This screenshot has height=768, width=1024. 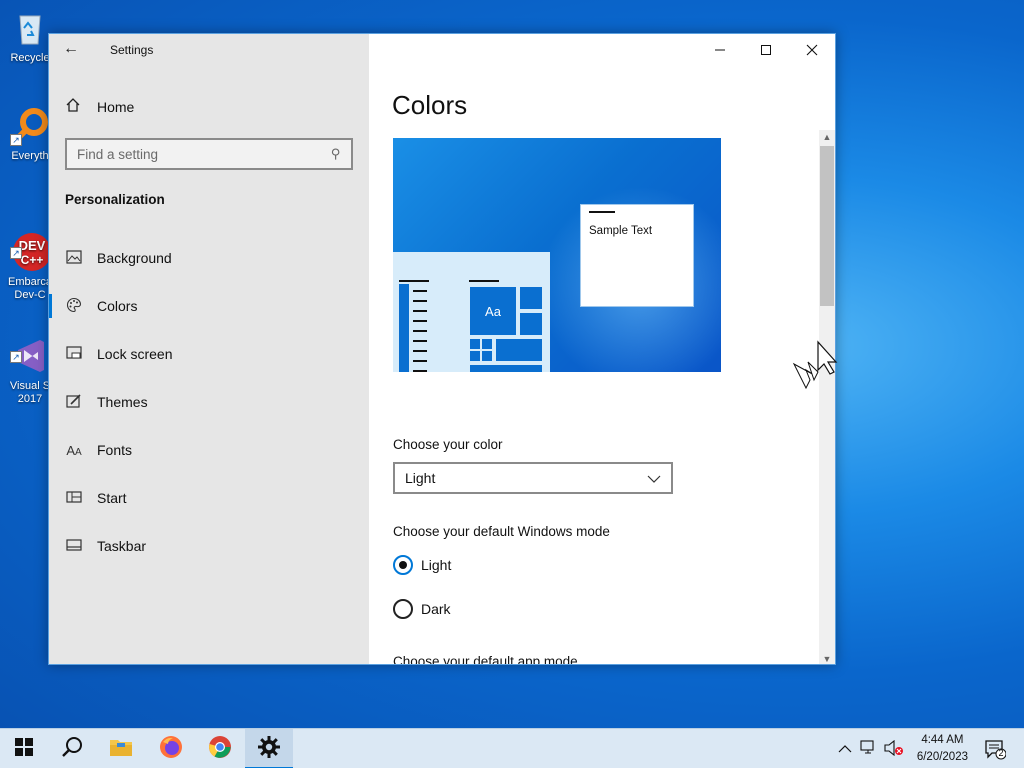 I want to click on sidebar-item-themes: Themes, so click(x=209, y=402).